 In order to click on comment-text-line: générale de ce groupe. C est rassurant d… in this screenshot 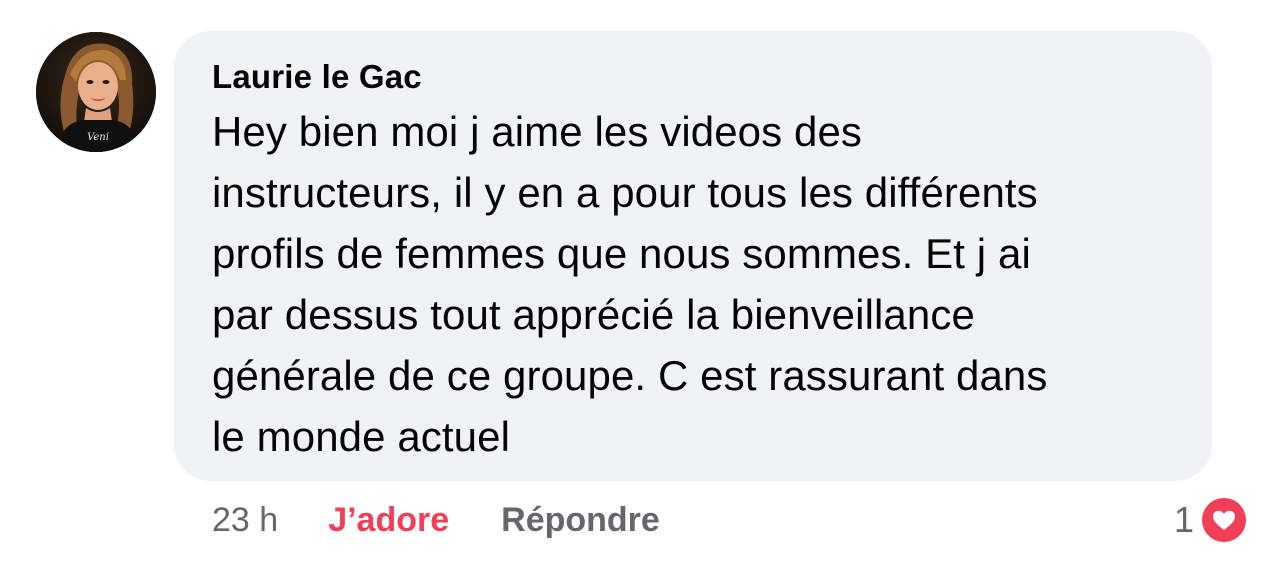, I will do `click(630, 375)`.